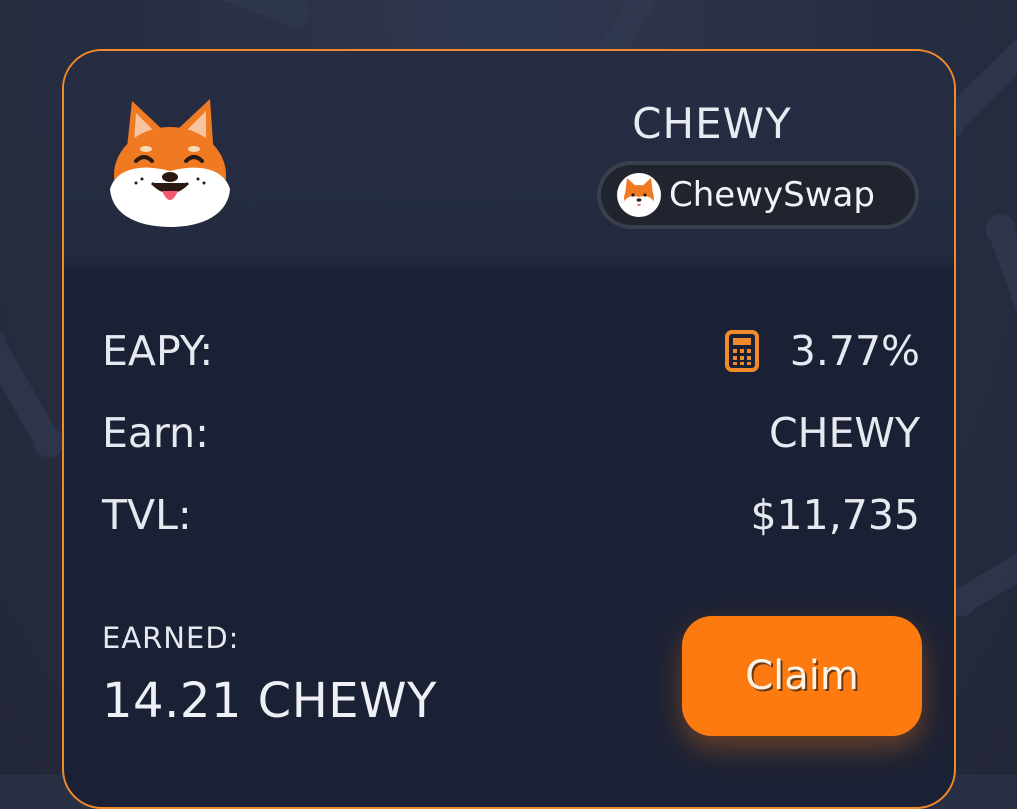 The height and width of the screenshot is (809, 1017). Describe the element at coordinates (155, 433) in the screenshot. I see `stat-label: Earn:` at that location.